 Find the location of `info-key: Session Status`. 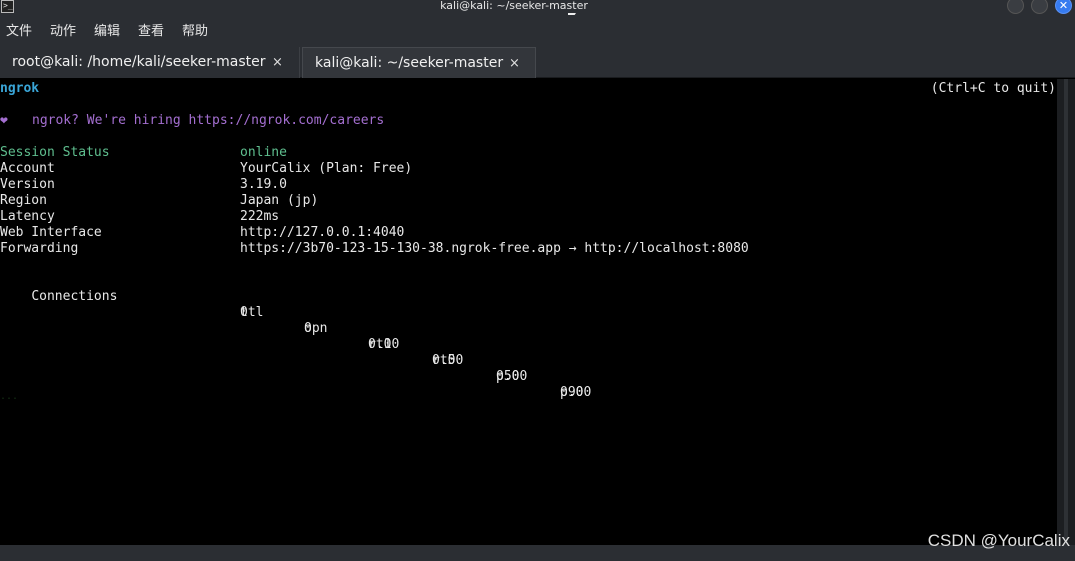

info-key: Session Status is located at coordinates (55, 152).